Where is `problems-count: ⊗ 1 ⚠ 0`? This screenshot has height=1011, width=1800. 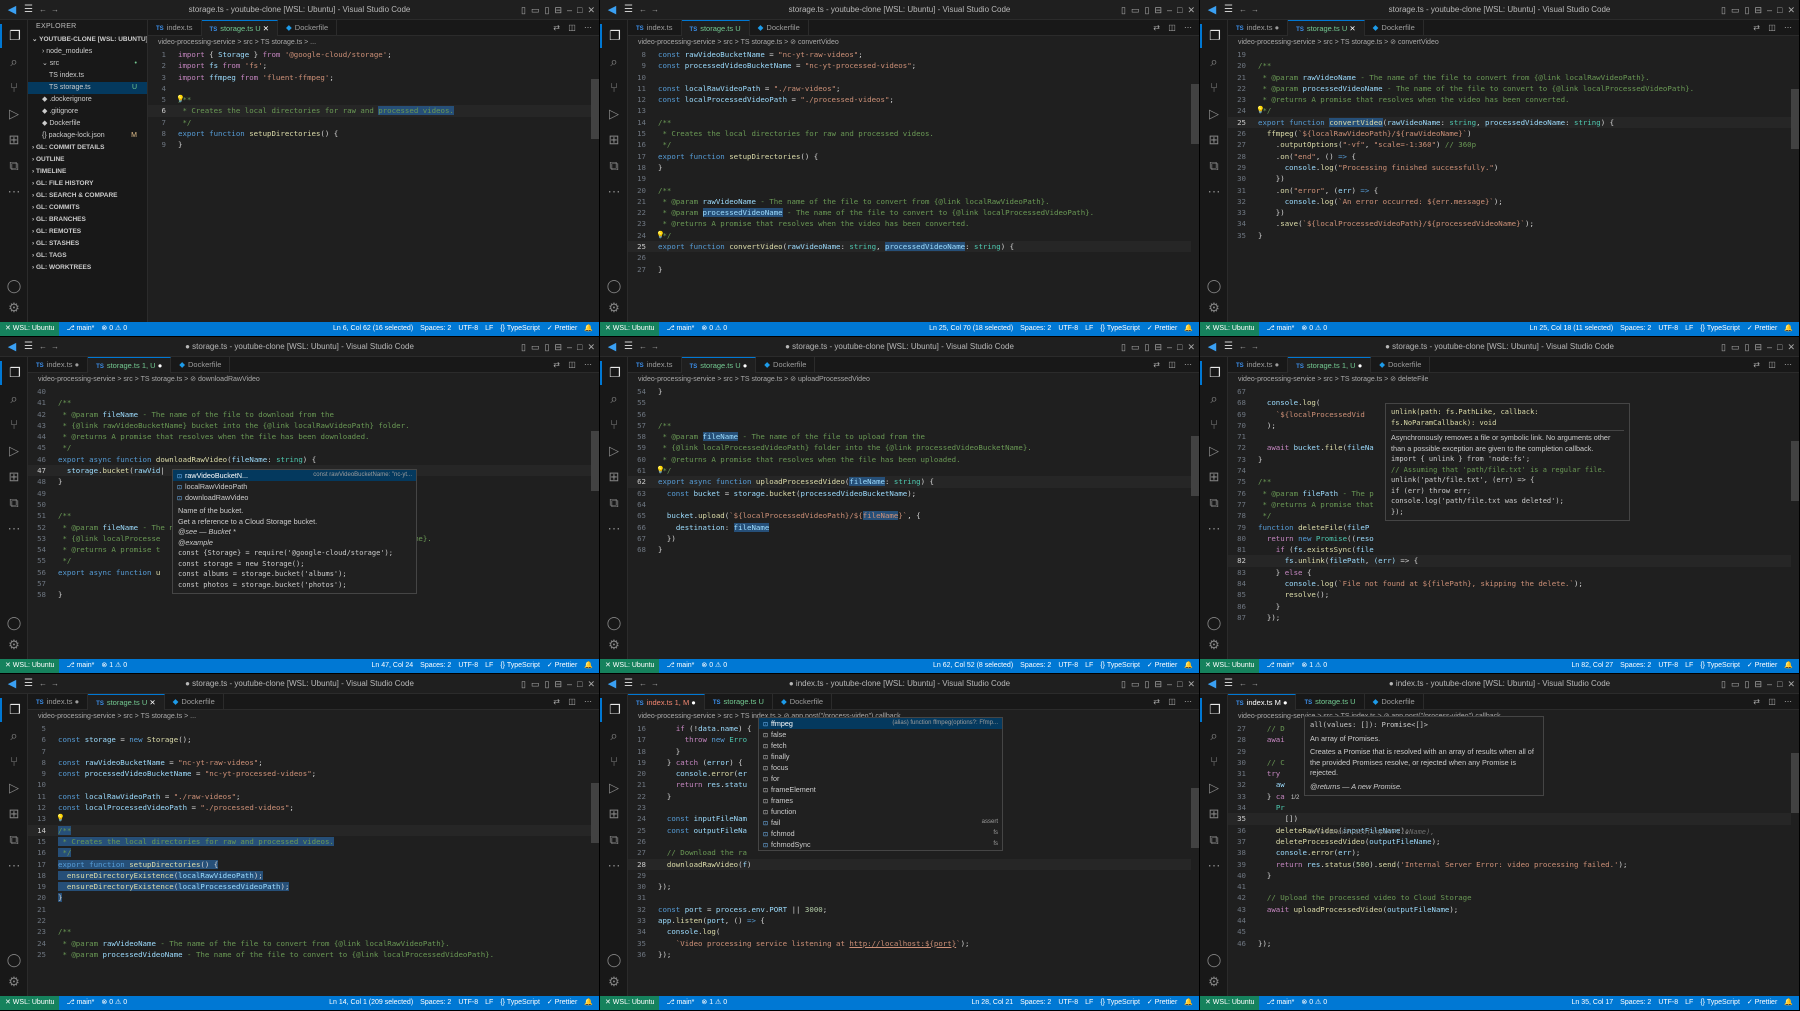 problems-count: ⊗ 1 ⚠ 0 is located at coordinates (714, 1003).